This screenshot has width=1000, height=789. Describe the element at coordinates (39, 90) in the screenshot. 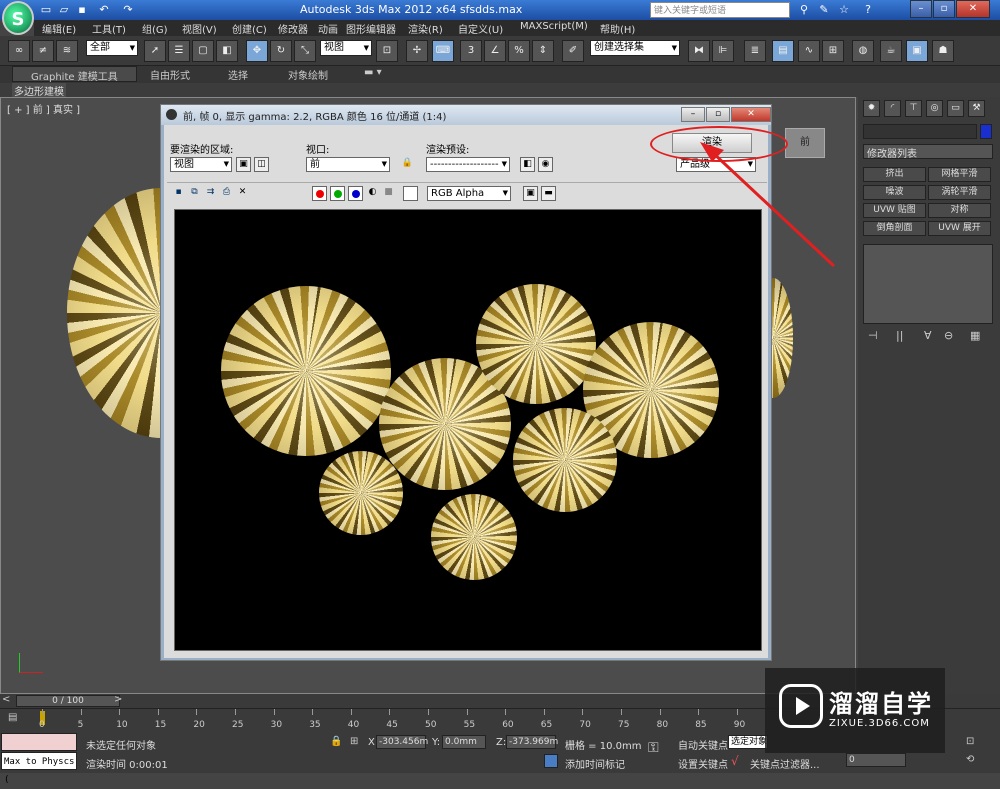

I see `polygon-modeling-label: 多边形建模` at that location.